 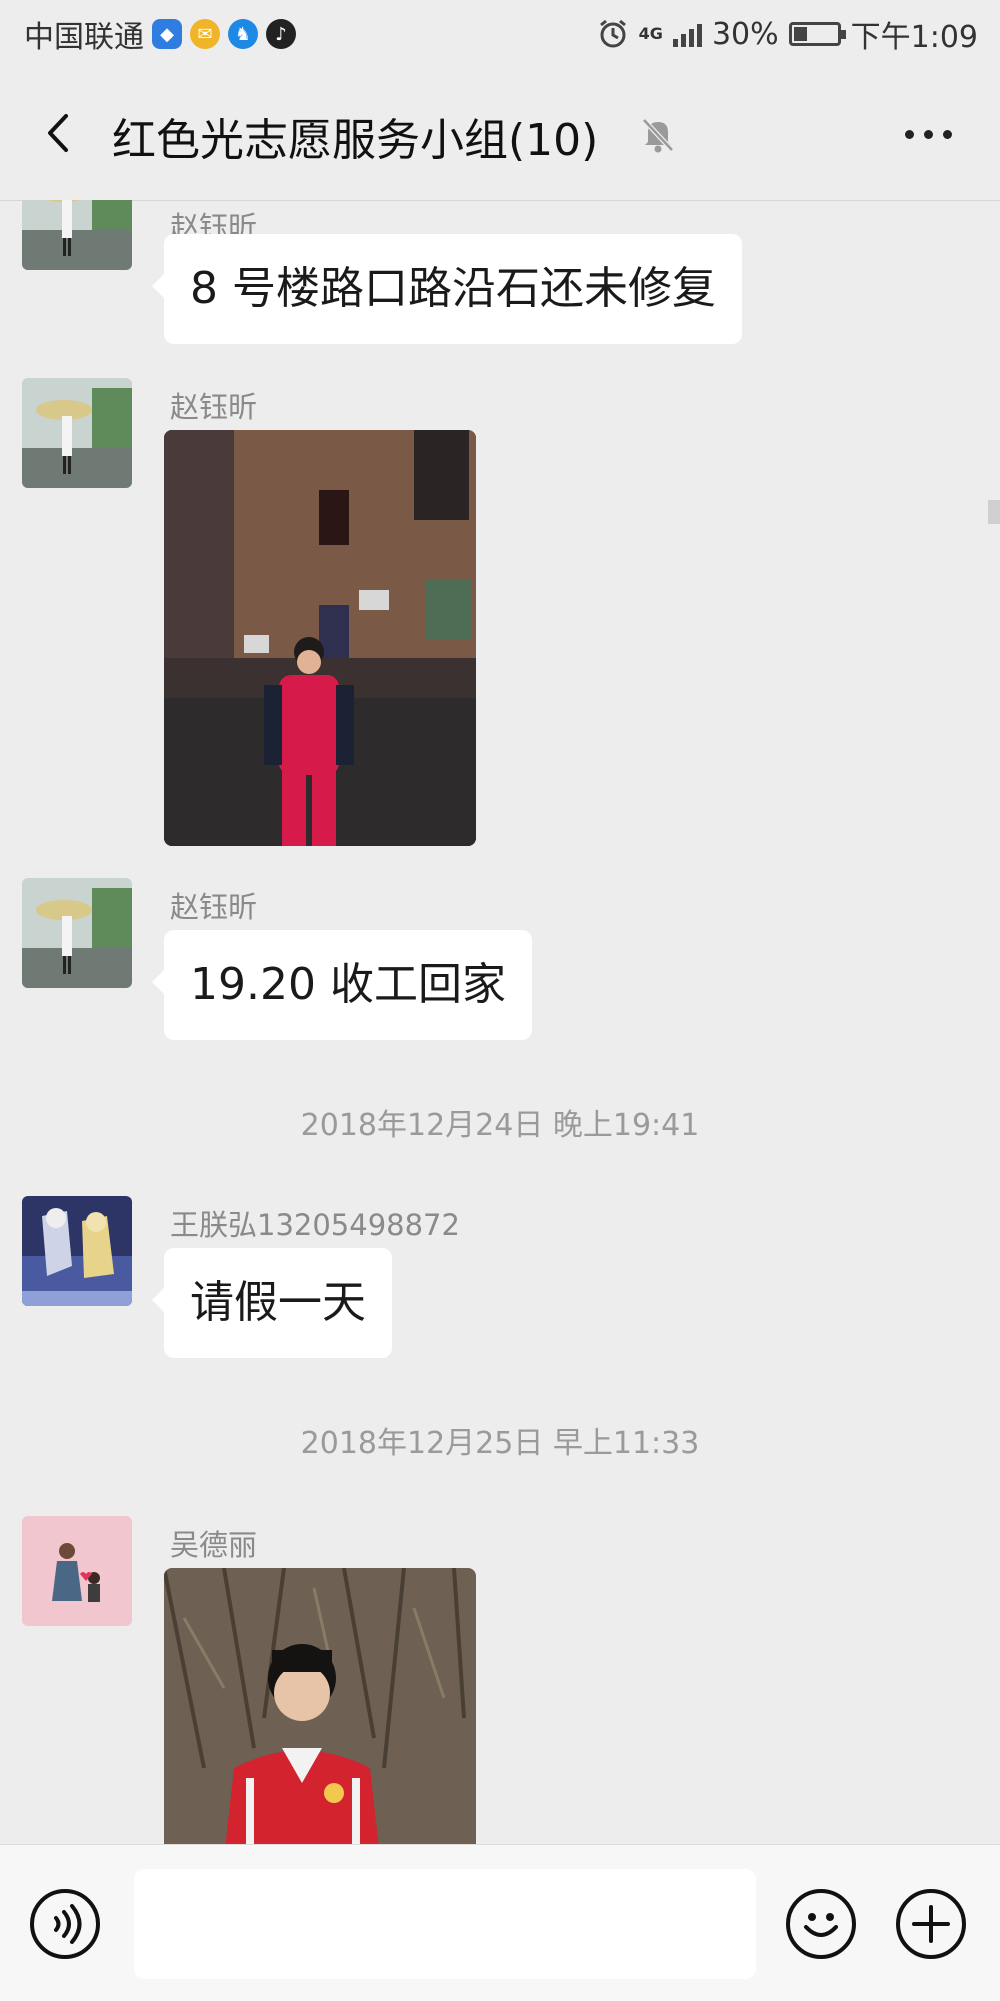 What do you see at coordinates (500, 1443) in the screenshot?
I see `timestamp-divider: 2018年12月25日 早上11:33` at bounding box center [500, 1443].